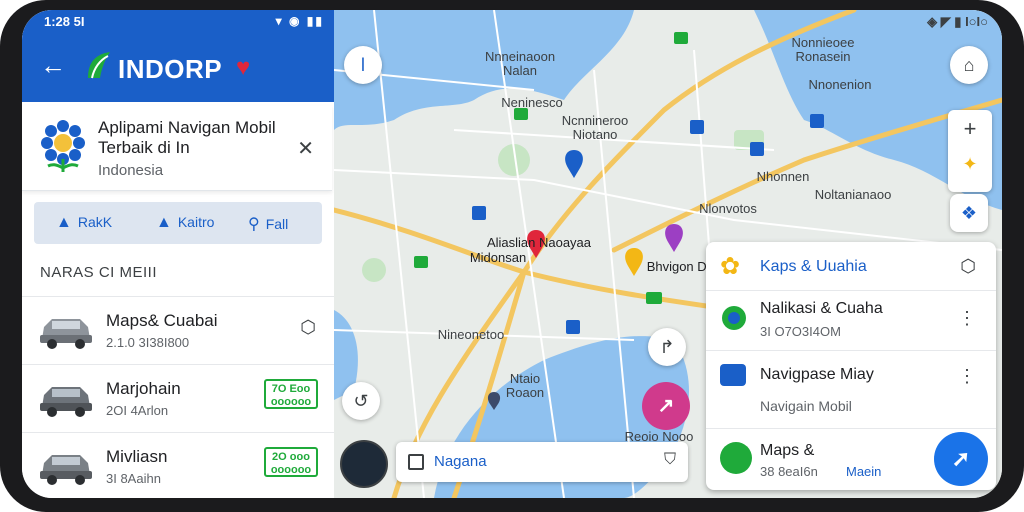 Image resolution: width=1024 pixels, height=512 pixels. Describe the element at coordinates (131, 170) in the screenshot. I see `info-subtitle: Indonesia` at that location.